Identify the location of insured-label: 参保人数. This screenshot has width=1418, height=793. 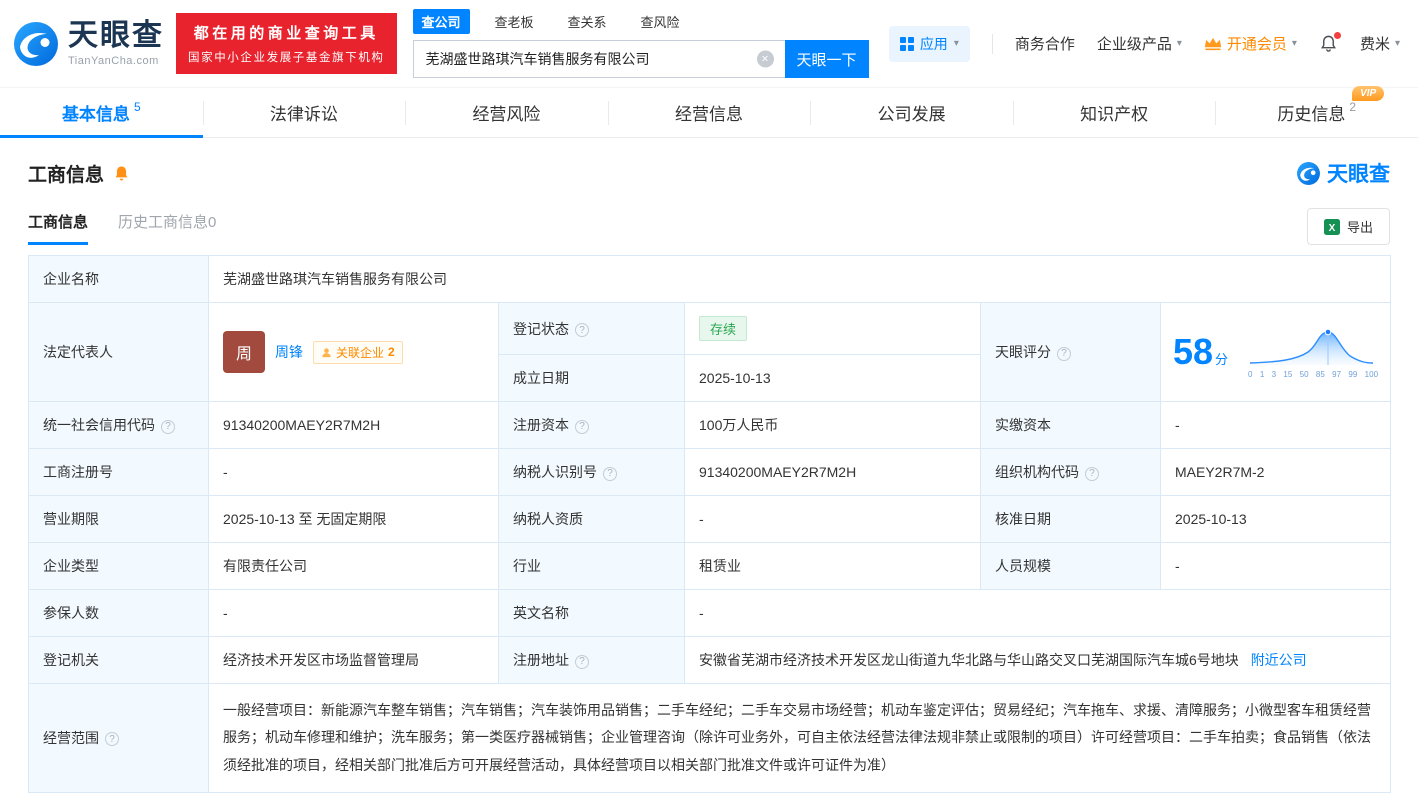
(118, 613).